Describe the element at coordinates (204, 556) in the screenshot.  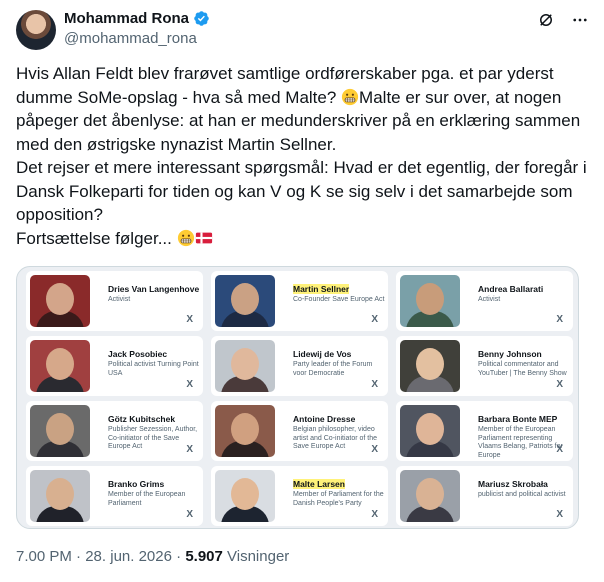
I see `view-count: 5.907` at that location.